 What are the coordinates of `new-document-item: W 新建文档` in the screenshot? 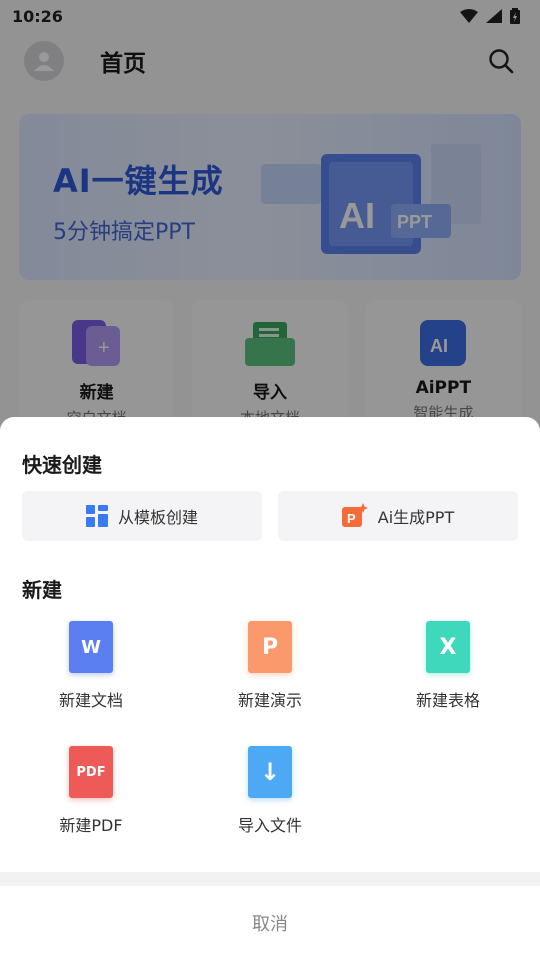 It's located at (91, 666).